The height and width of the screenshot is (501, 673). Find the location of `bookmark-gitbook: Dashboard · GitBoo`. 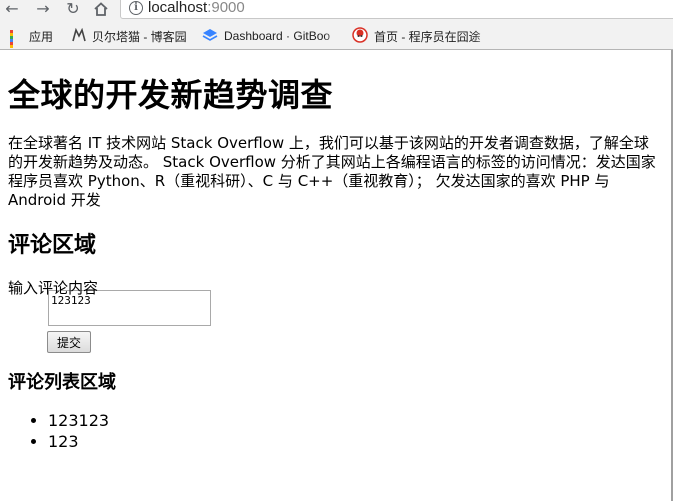

bookmark-gitbook: Dashboard · GitBoo is located at coordinates (272, 36).